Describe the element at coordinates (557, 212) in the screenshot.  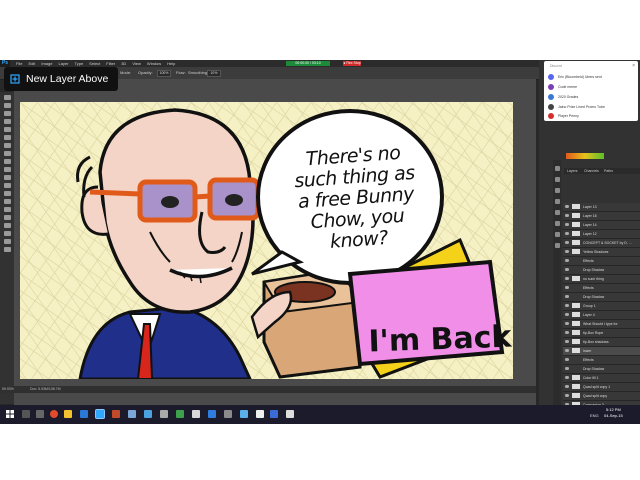
I see `character-panel-icon` at that location.